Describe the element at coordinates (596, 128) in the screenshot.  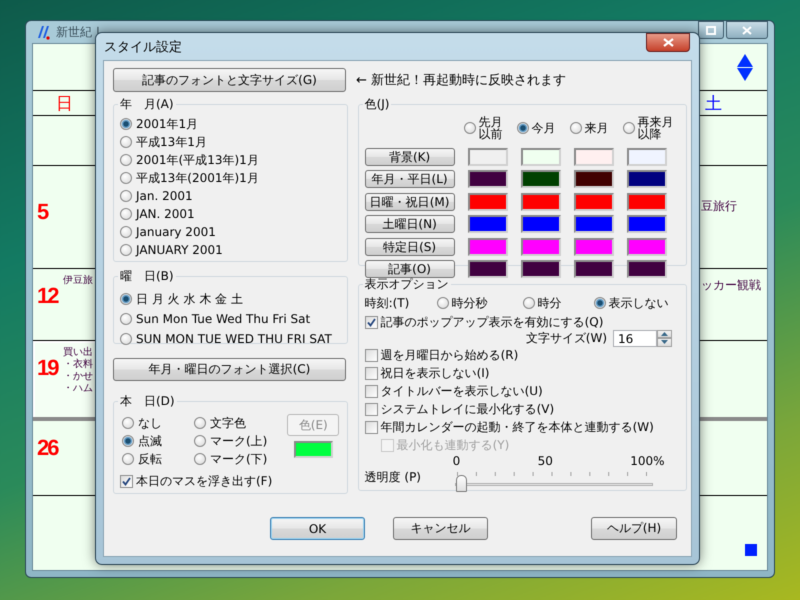
I see `radio-label: 来月` at that location.